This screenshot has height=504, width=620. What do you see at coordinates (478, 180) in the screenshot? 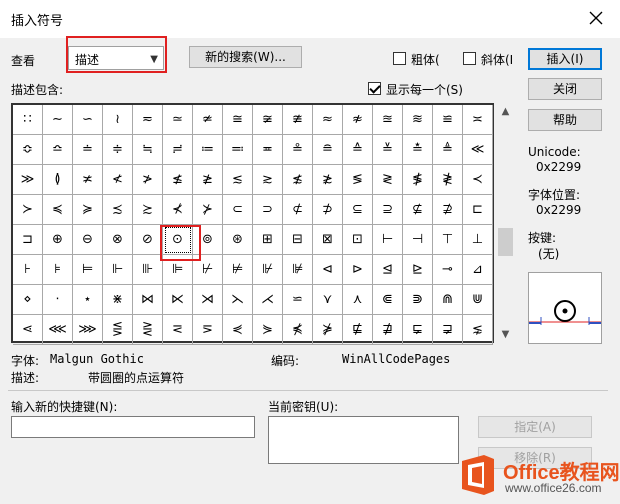
I see `symbol-cell: ≺` at bounding box center [478, 180].